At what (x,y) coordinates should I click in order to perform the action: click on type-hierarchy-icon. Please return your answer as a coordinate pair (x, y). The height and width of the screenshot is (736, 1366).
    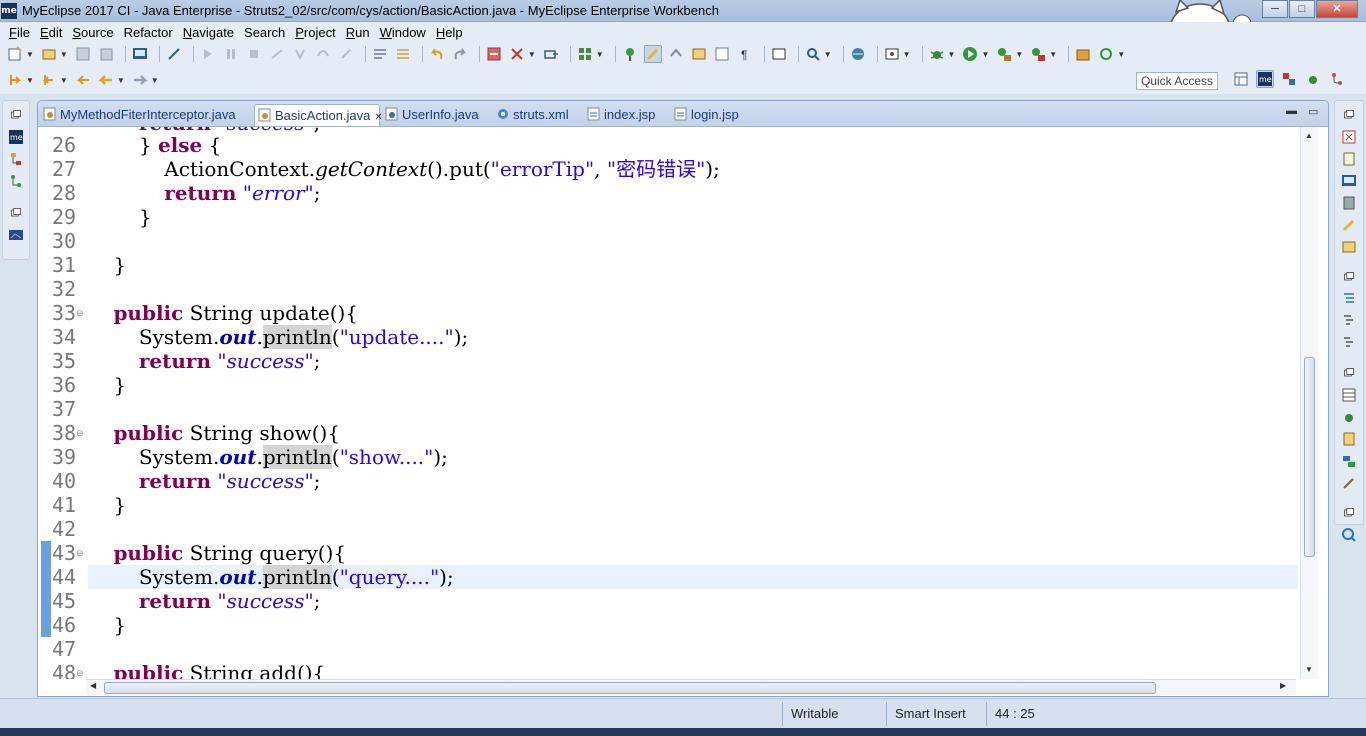
    Looking at the image, I should click on (16, 181).